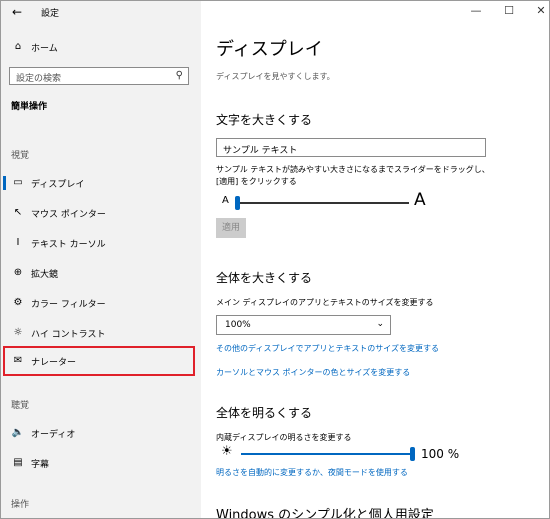  I want to click on large-a-label: A, so click(420, 200).